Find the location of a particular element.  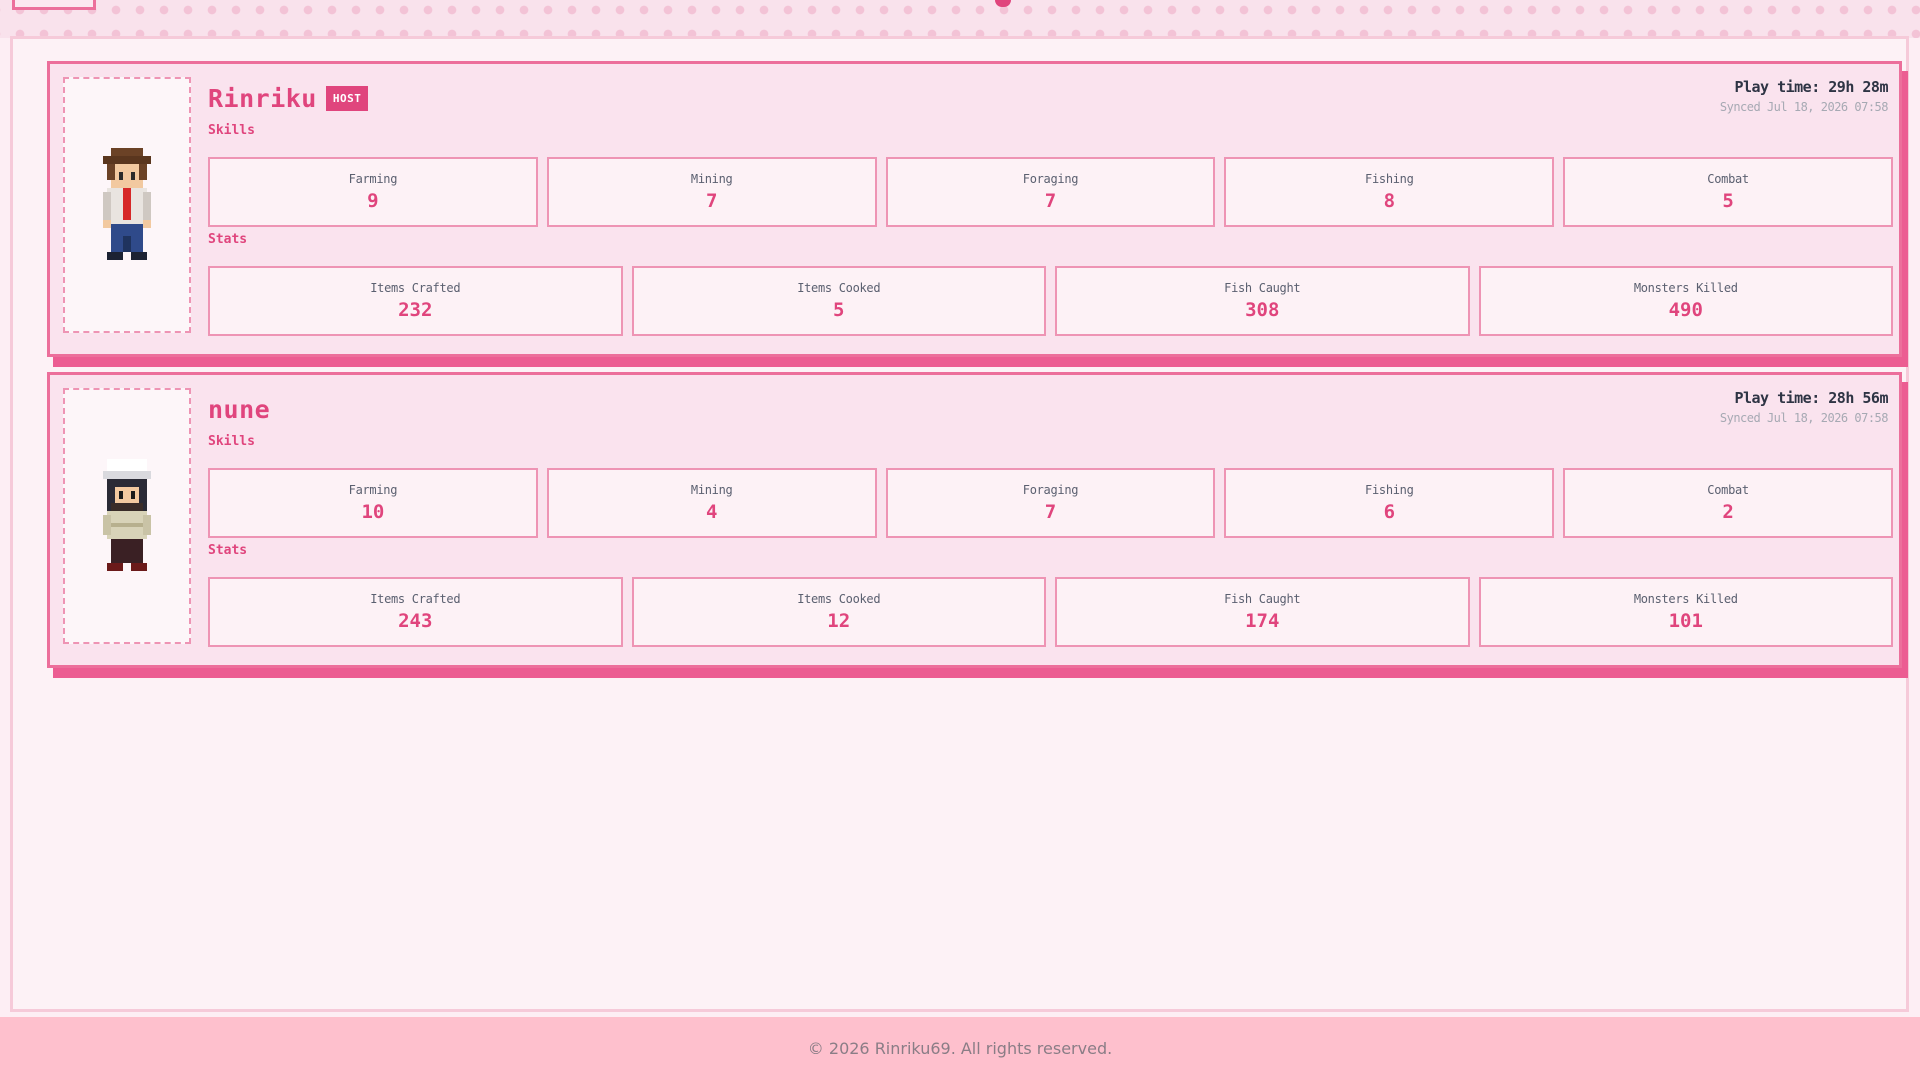

stat-tile-items-crafted: Items Crafted 232 is located at coordinates (415, 301).